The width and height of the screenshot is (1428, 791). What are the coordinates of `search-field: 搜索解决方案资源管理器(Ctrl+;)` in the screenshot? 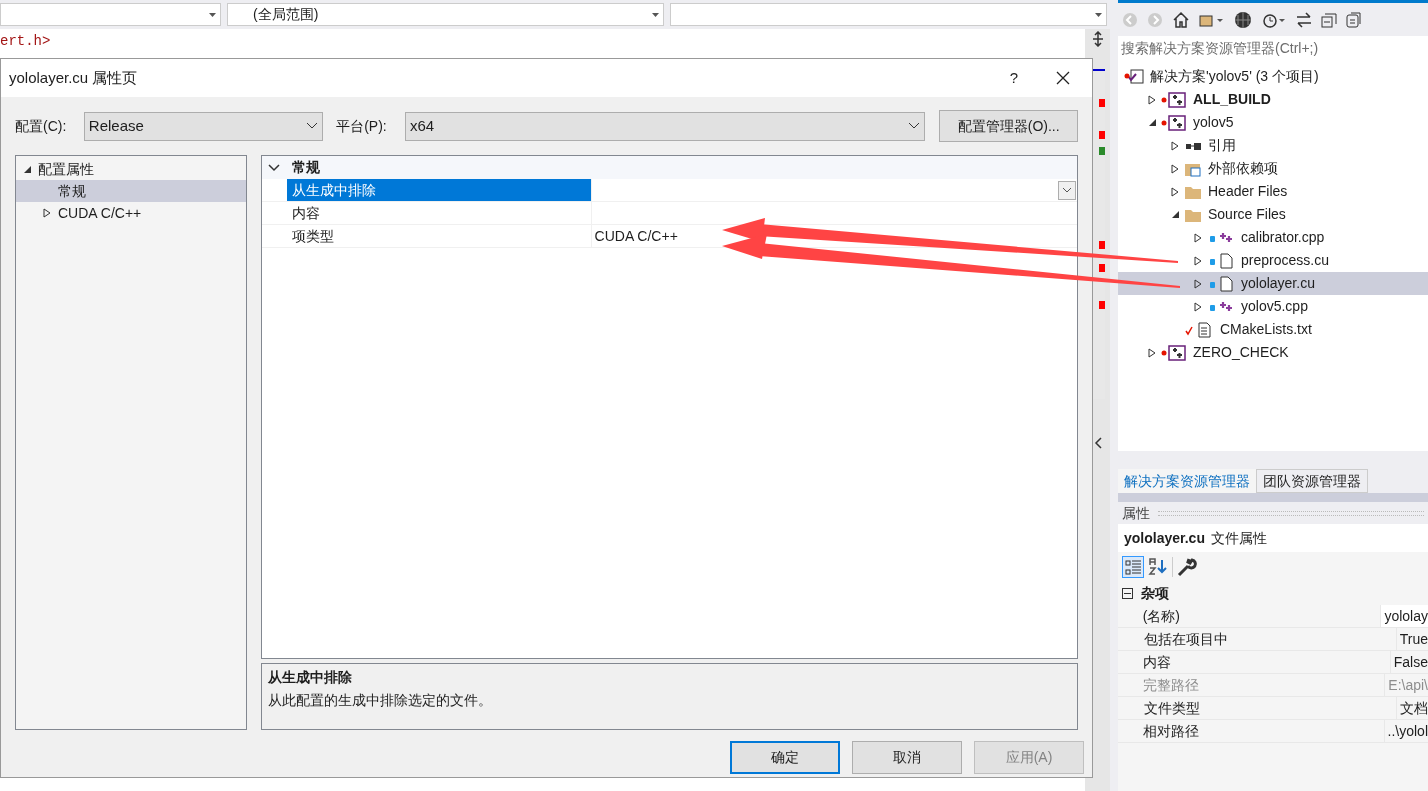 It's located at (1273, 48).